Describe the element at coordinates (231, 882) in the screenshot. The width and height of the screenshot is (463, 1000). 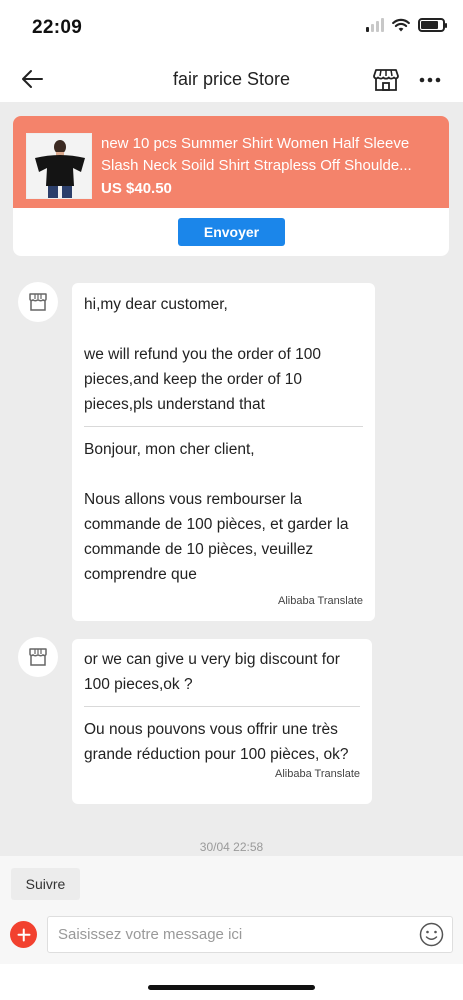
I see `quick-actions-bar: Suivre` at that location.